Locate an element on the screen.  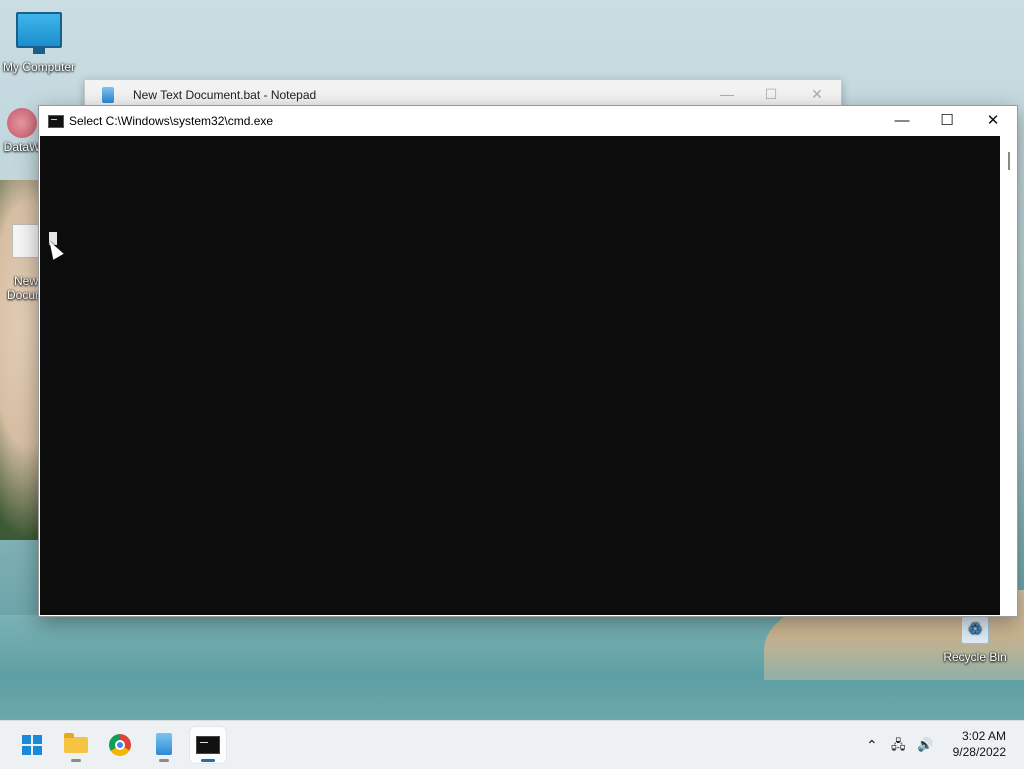
window-title: Select C:\Windows\system32\cmd.exe is located at coordinates (171, 121).